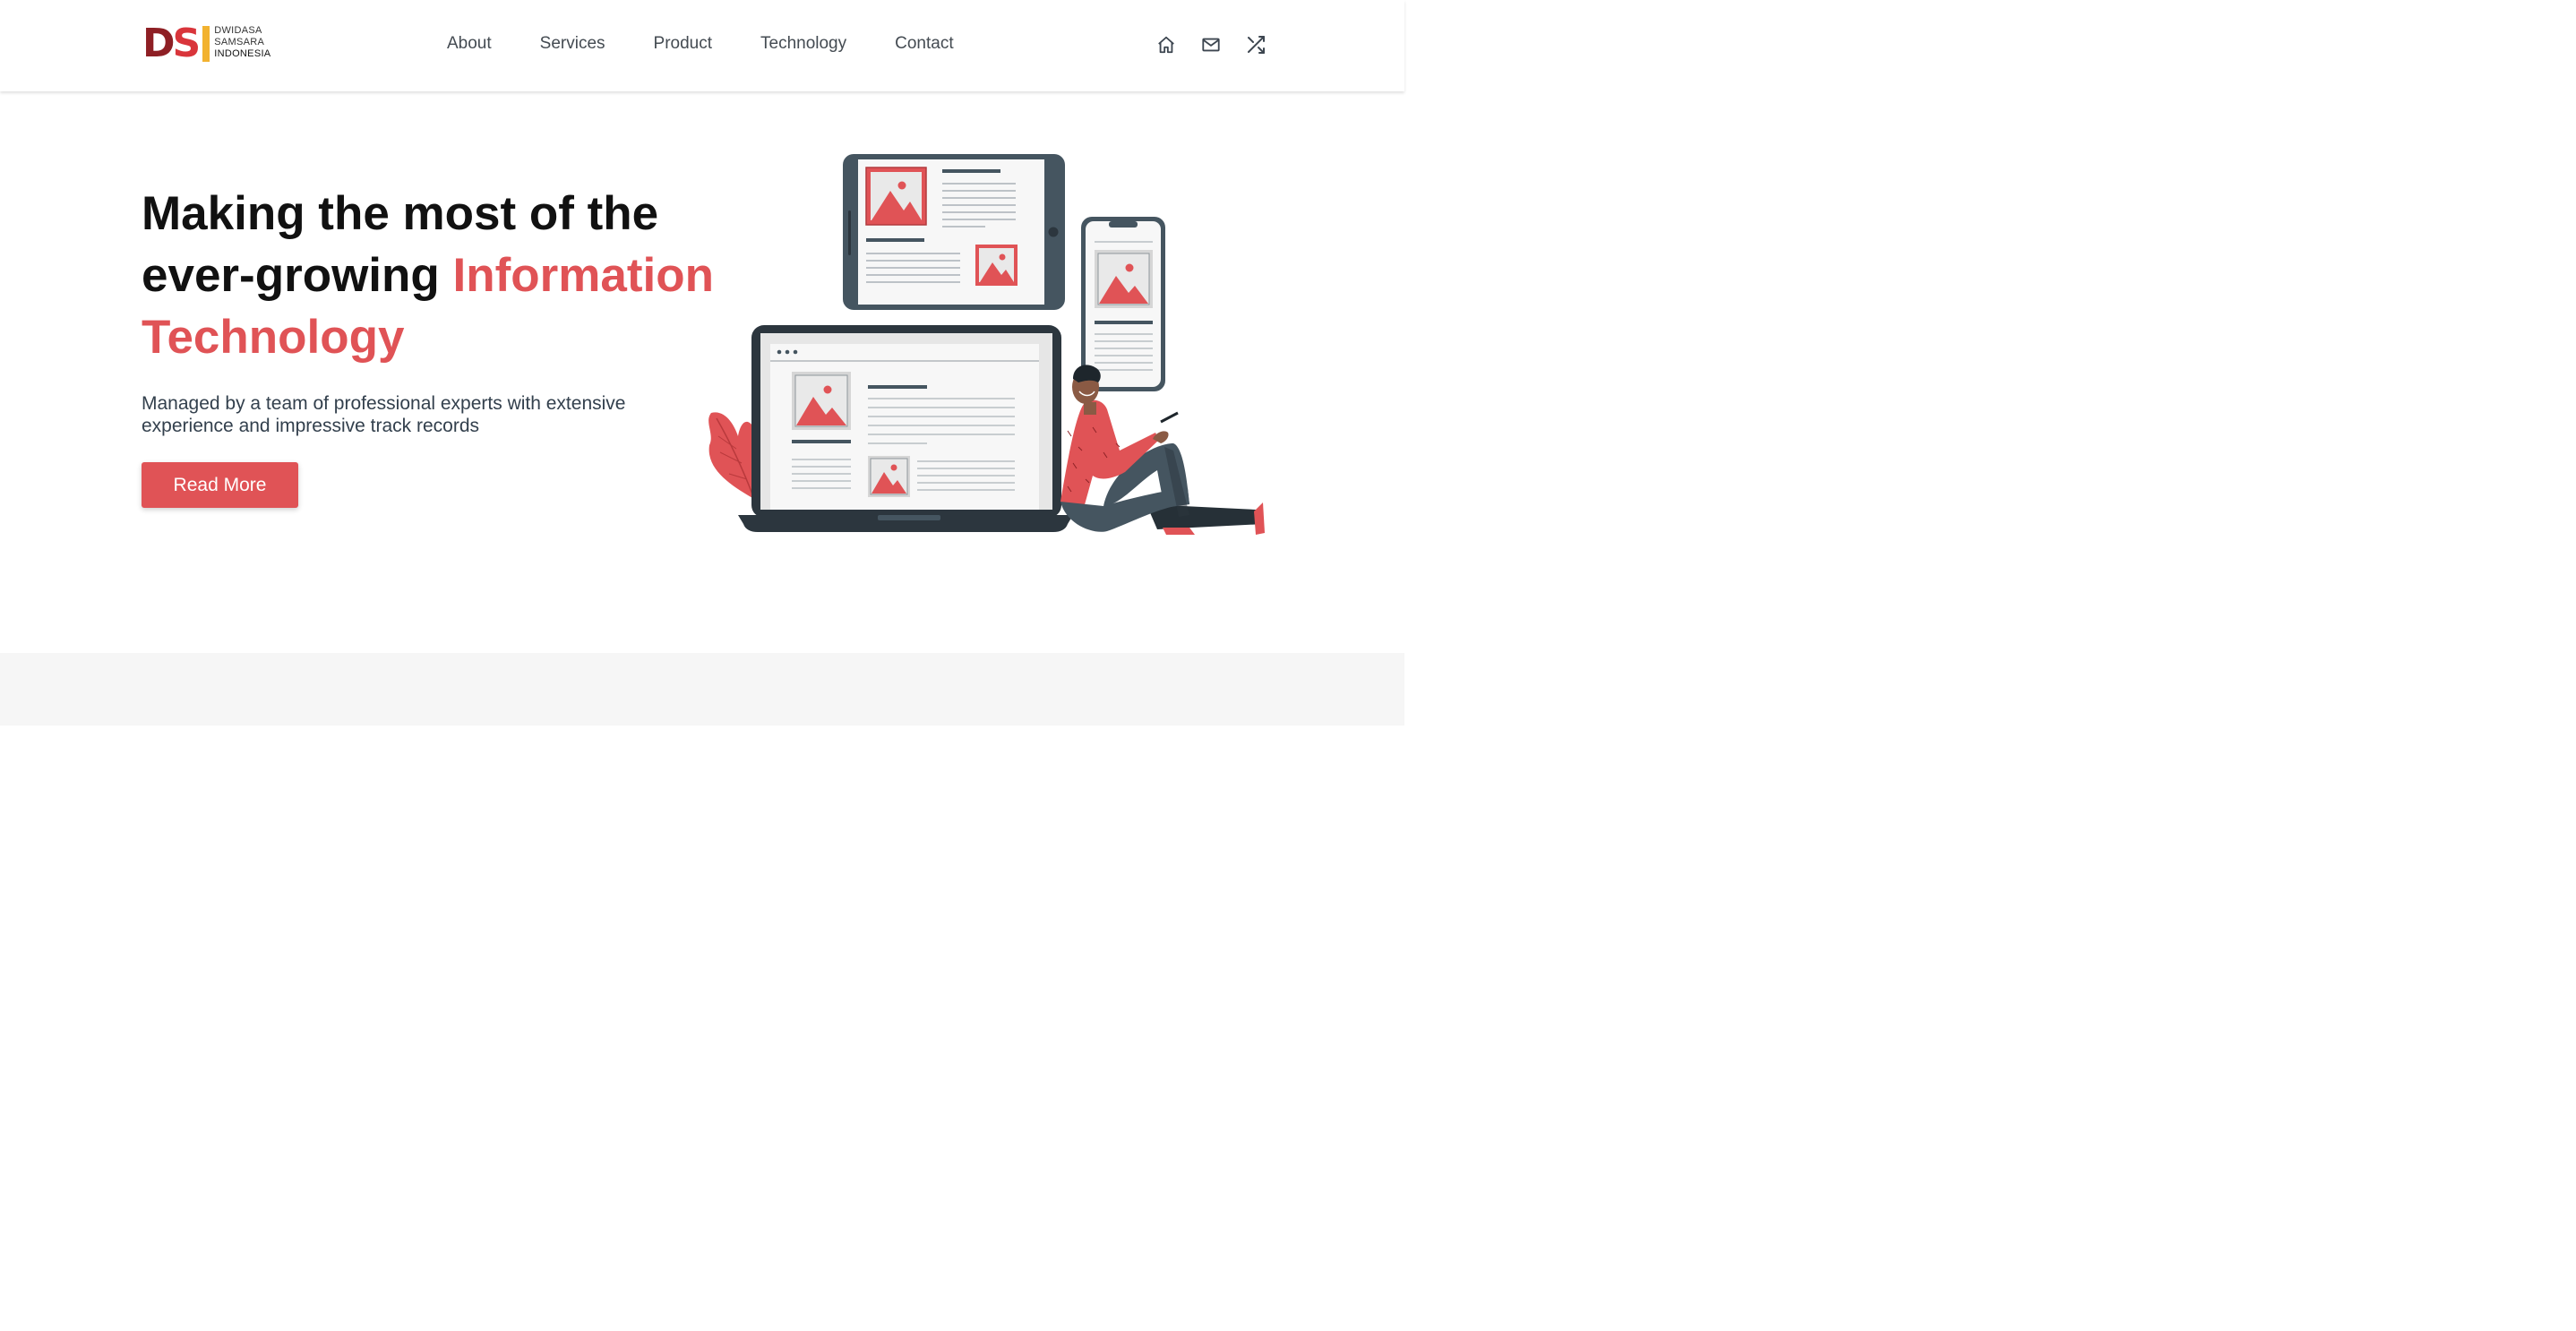 This screenshot has height=1331, width=2576. I want to click on logo-bar-i, so click(206, 44).